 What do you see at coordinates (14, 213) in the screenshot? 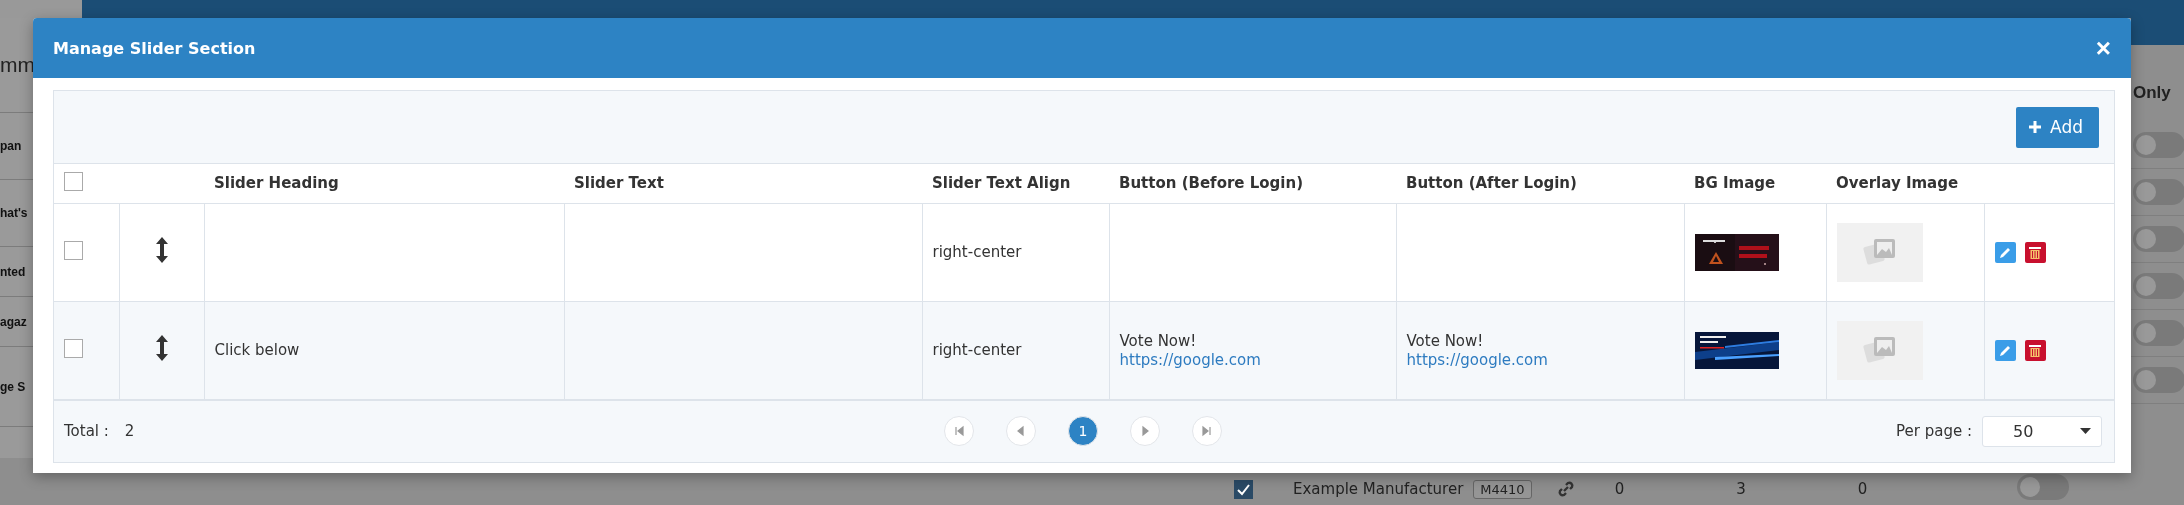
I see `list-item: hat's` at bounding box center [14, 213].